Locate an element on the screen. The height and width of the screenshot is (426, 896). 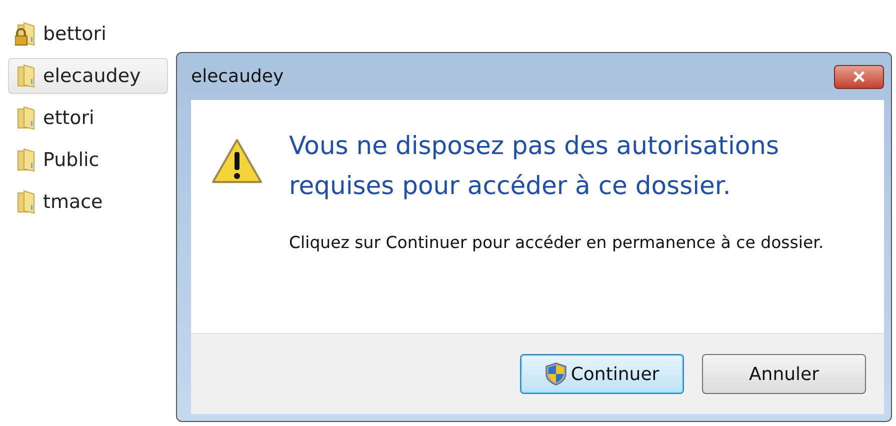
cancel-button: Annuler is located at coordinates (784, 374).